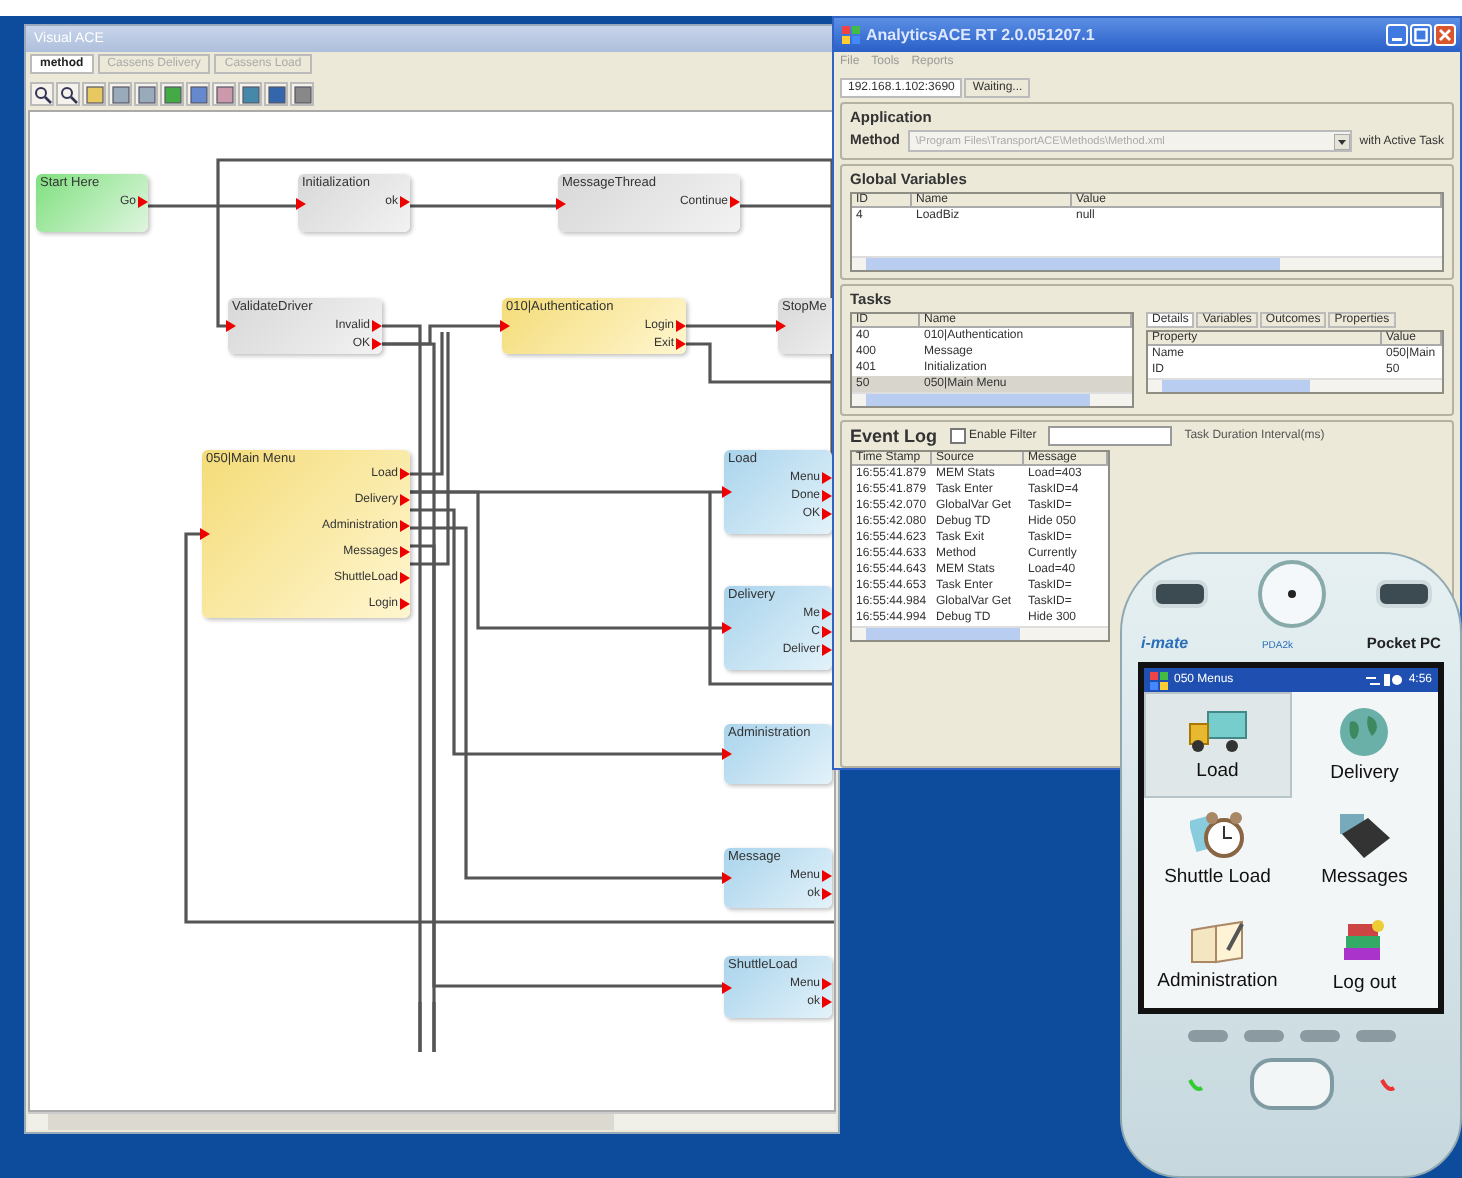 The image size is (1462, 1178). I want to click on maximize-icon, so click(1421, 35).